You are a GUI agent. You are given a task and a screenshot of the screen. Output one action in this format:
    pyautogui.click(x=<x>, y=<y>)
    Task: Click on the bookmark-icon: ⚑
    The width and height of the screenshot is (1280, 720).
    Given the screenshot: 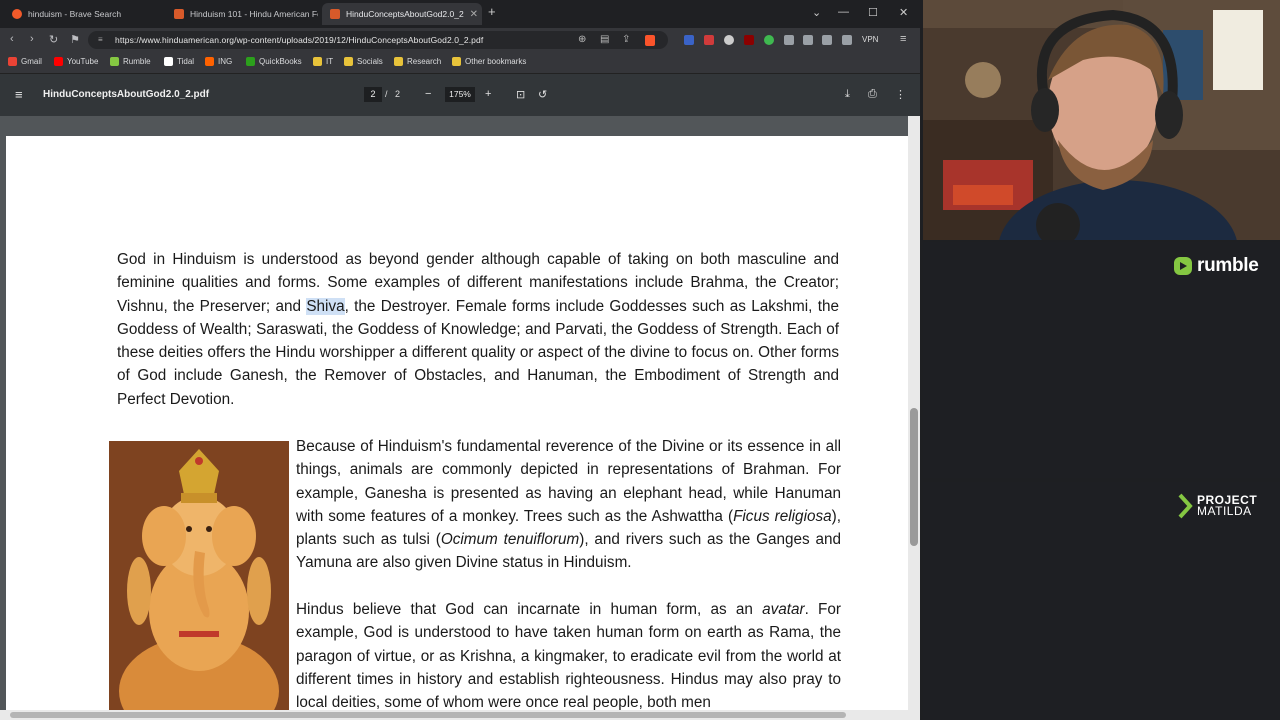 What is the action you would take?
    pyautogui.click(x=75, y=39)
    